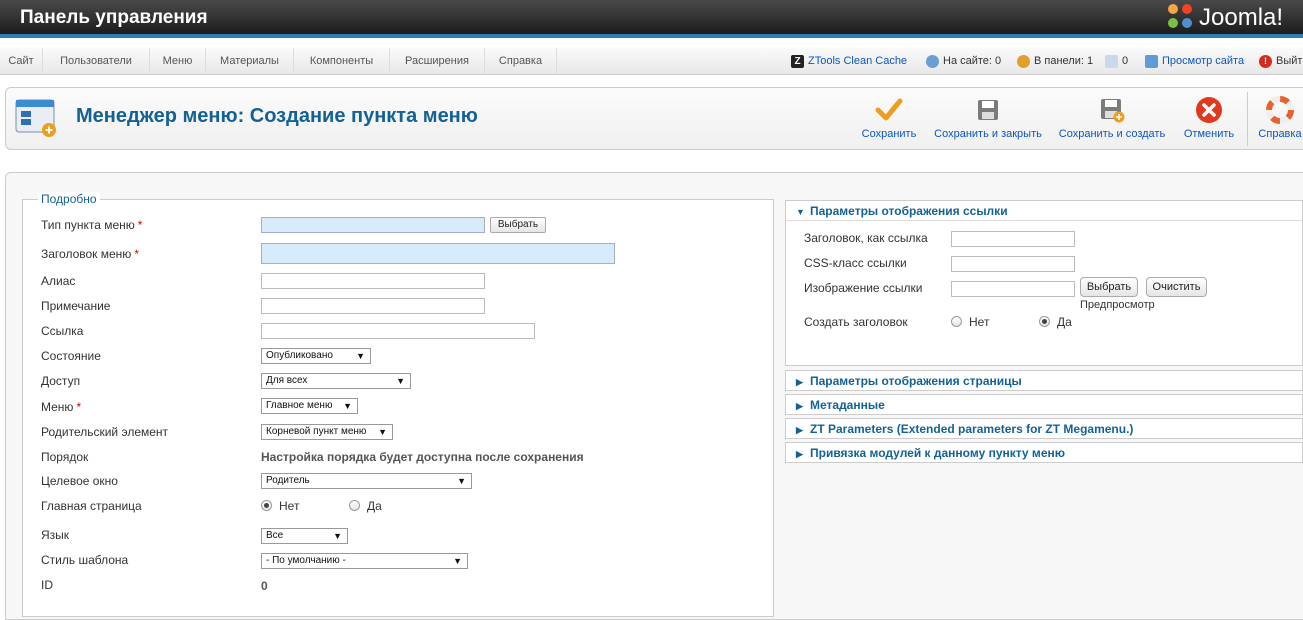 The width and height of the screenshot is (1303, 620). Describe the element at coordinates (398, 331) in the screenshot. I see `link-field` at that location.